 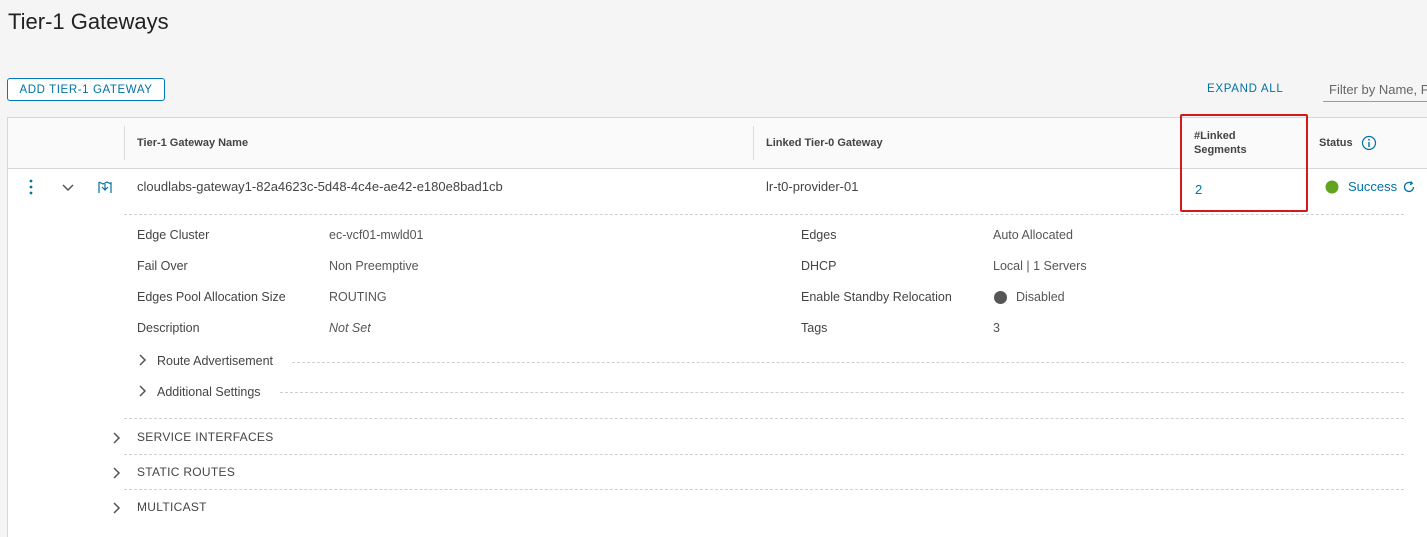 What do you see at coordinates (168, 328) in the screenshot?
I see `detail-label: Description` at bounding box center [168, 328].